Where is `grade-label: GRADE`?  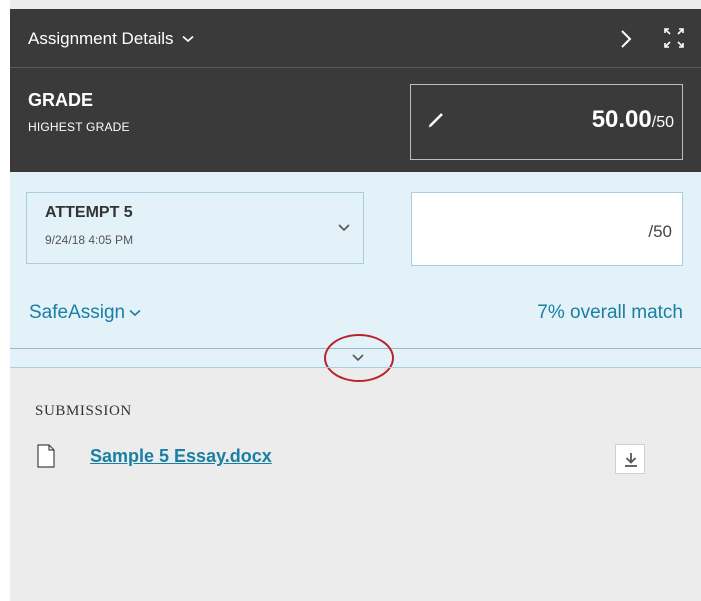 grade-label: GRADE is located at coordinates (61, 100).